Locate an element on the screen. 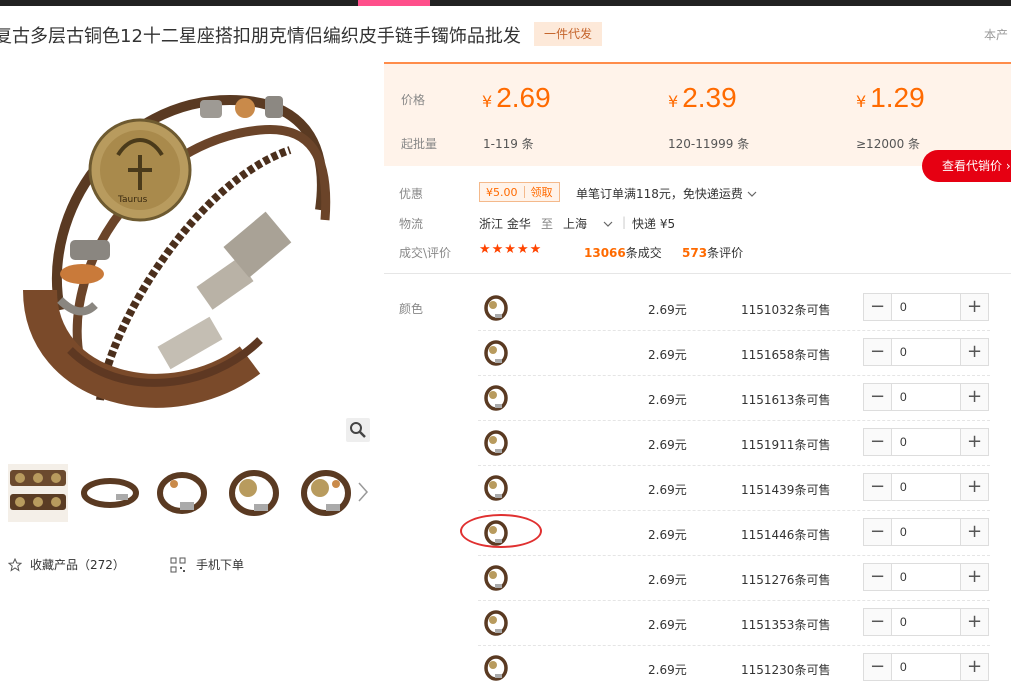  tier-price-value: 2.39 is located at coordinates (709, 97).